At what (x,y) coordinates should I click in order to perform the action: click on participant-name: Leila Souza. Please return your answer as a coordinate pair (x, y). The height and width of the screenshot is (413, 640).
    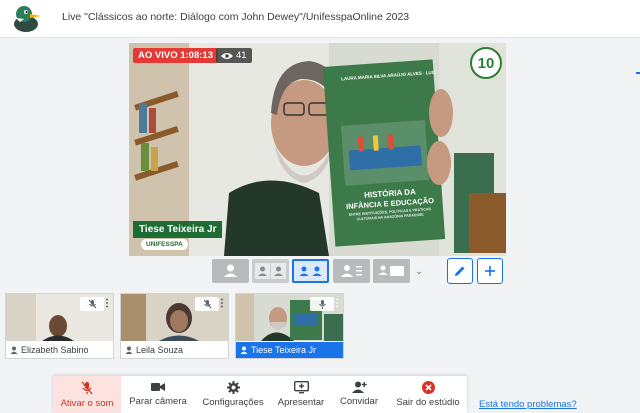
    Looking at the image, I should click on (160, 350).